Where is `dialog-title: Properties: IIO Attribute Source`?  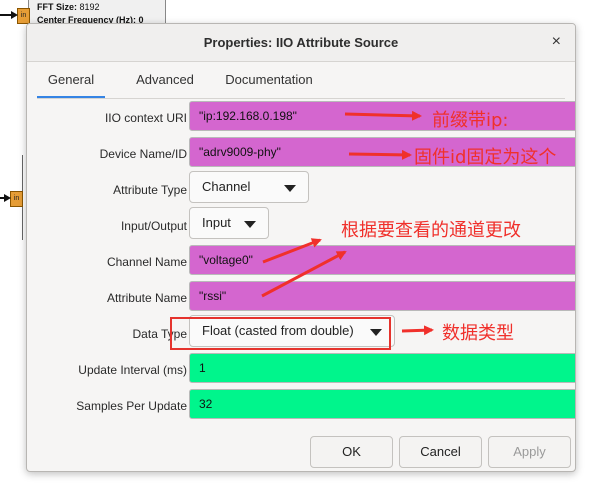
dialog-title: Properties: IIO Attribute Source is located at coordinates (301, 42).